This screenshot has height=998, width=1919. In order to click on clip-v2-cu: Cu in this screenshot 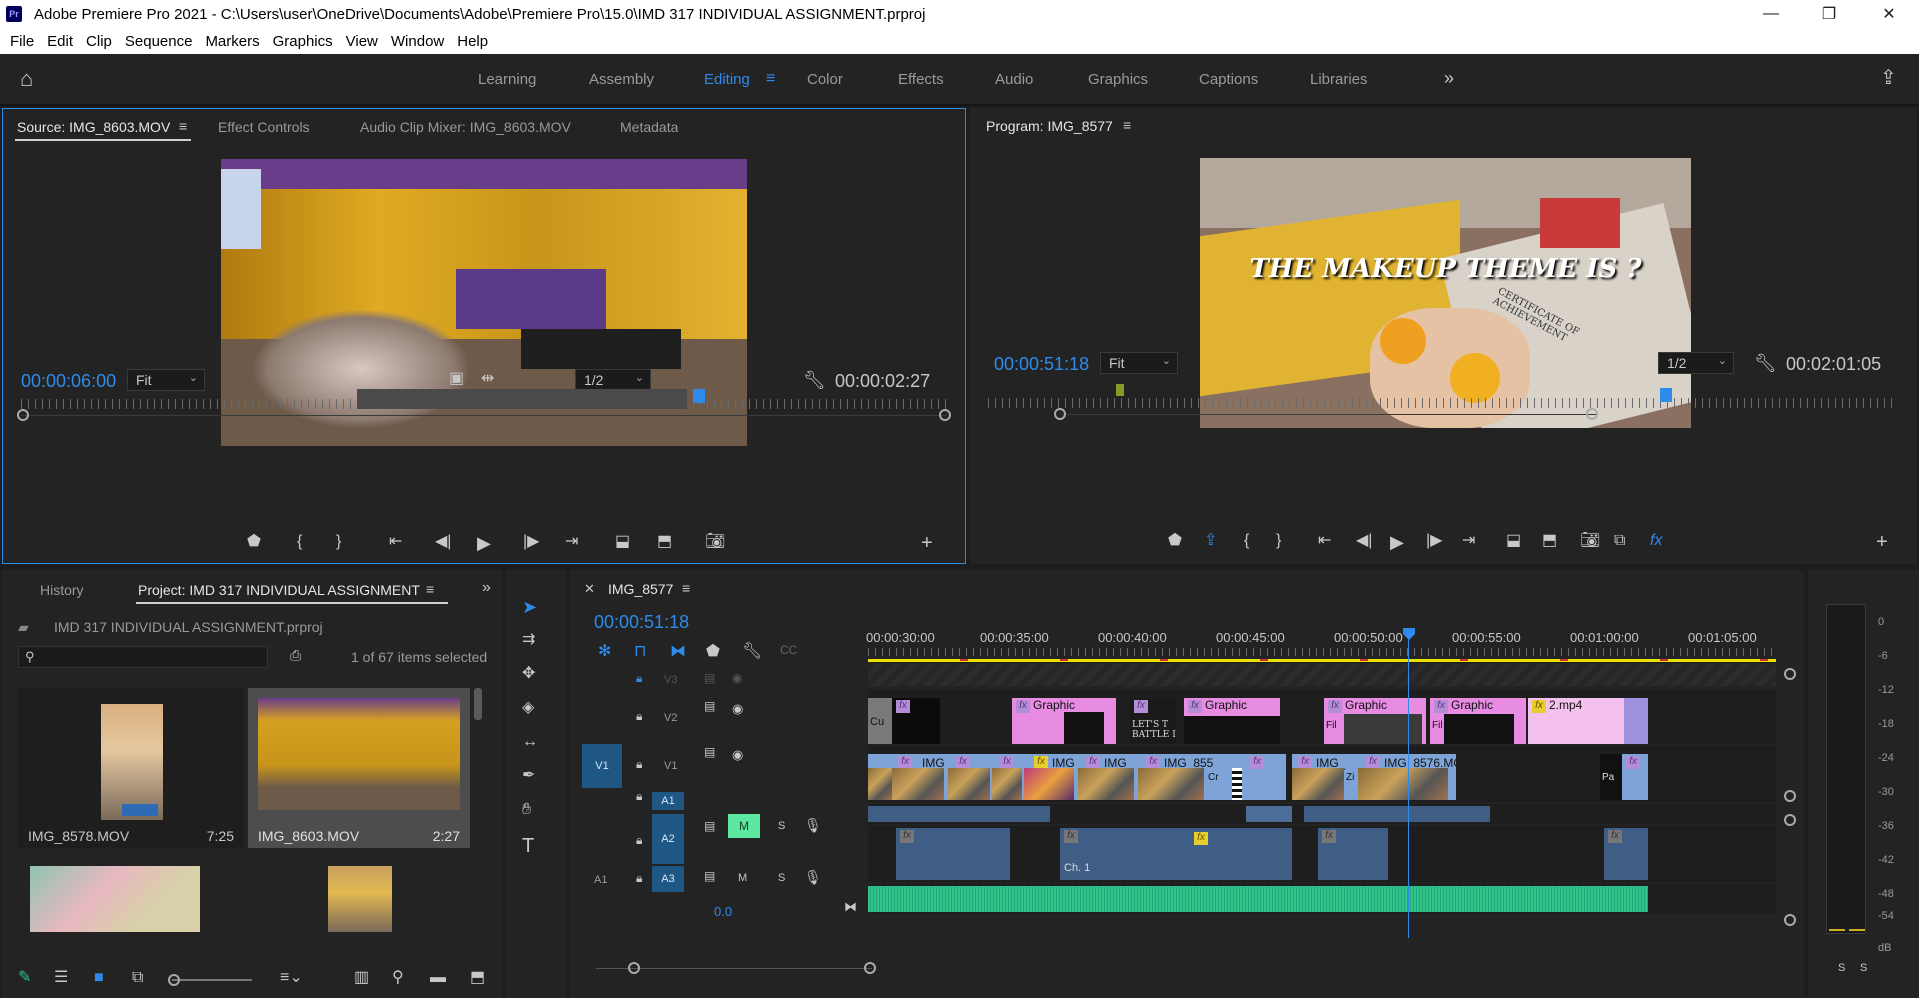, I will do `click(880, 721)`.